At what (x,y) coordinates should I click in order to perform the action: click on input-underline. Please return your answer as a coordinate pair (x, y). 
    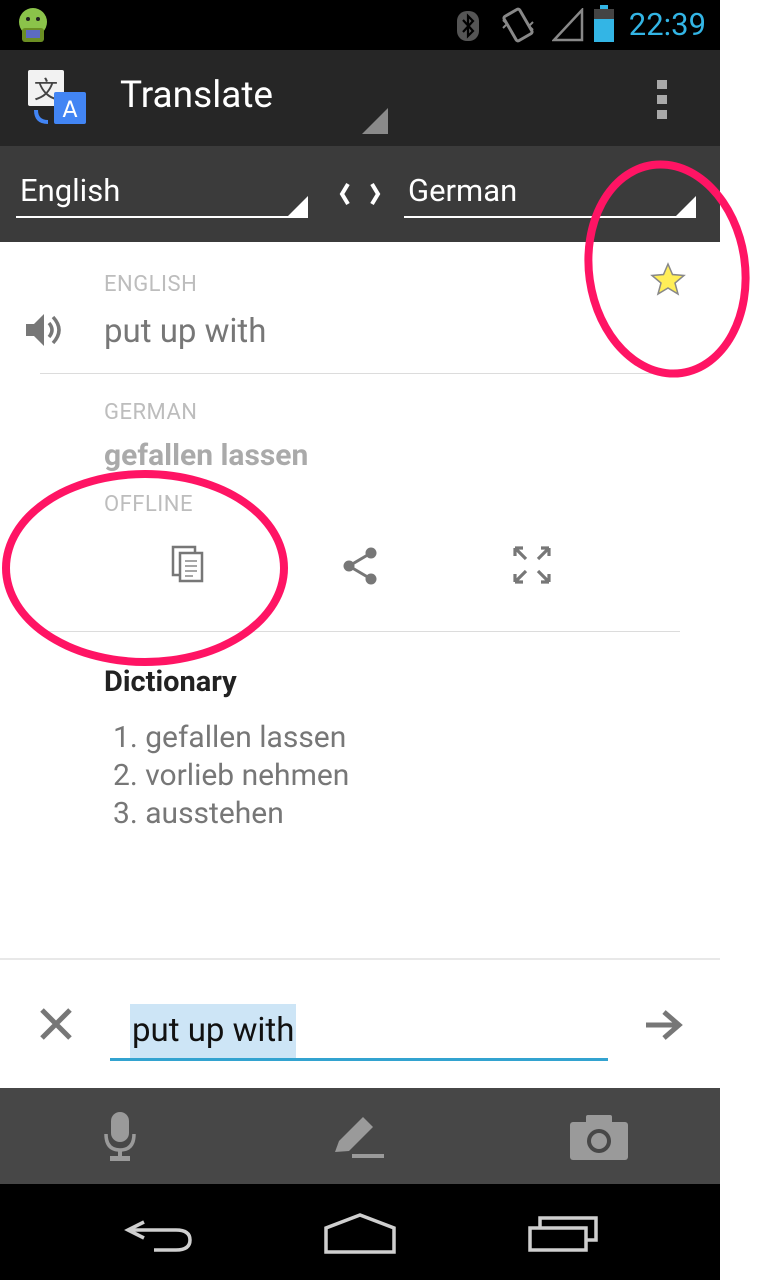
    Looking at the image, I should click on (359, 1059).